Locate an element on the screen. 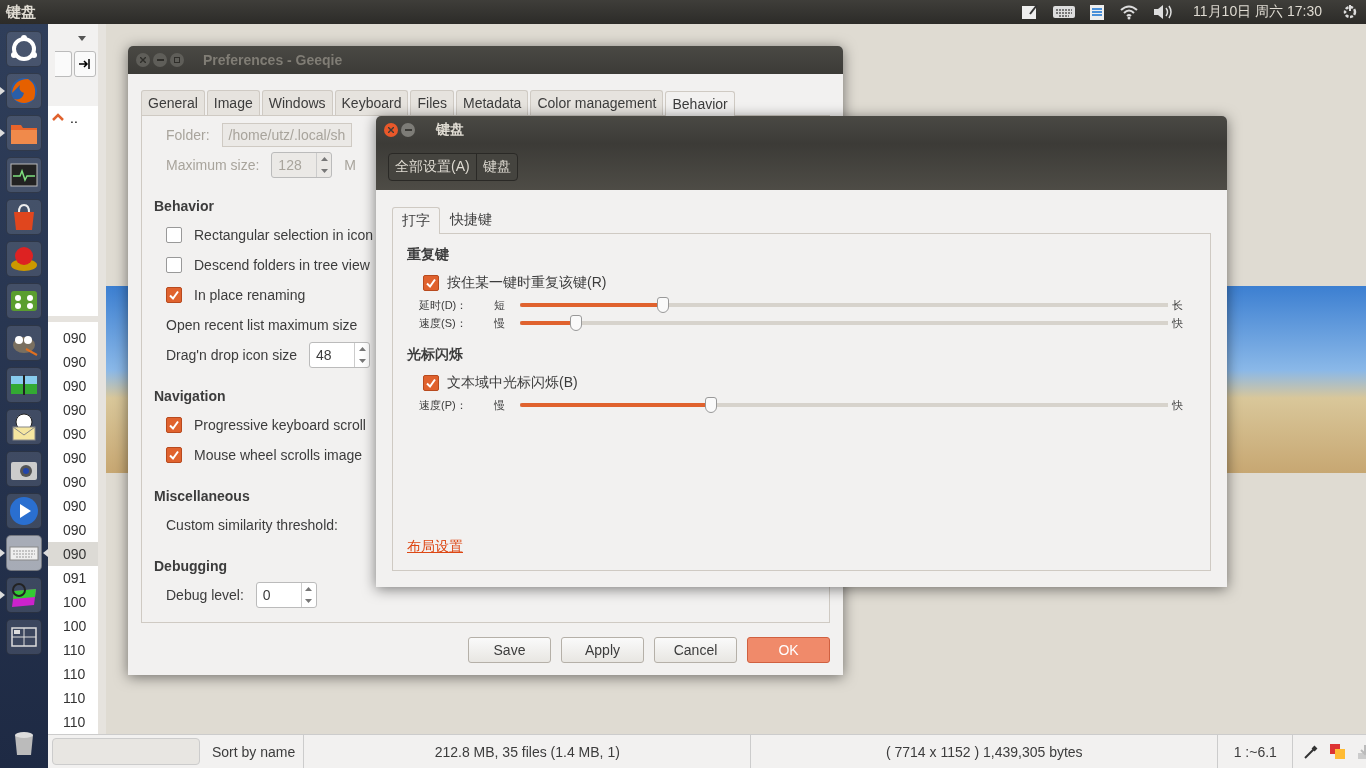 The height and width of the screenshot is (768, 1366). status-text: 212.8 MB, 35 files (1.4 MB, 1) is located at coordinates (528, 751).